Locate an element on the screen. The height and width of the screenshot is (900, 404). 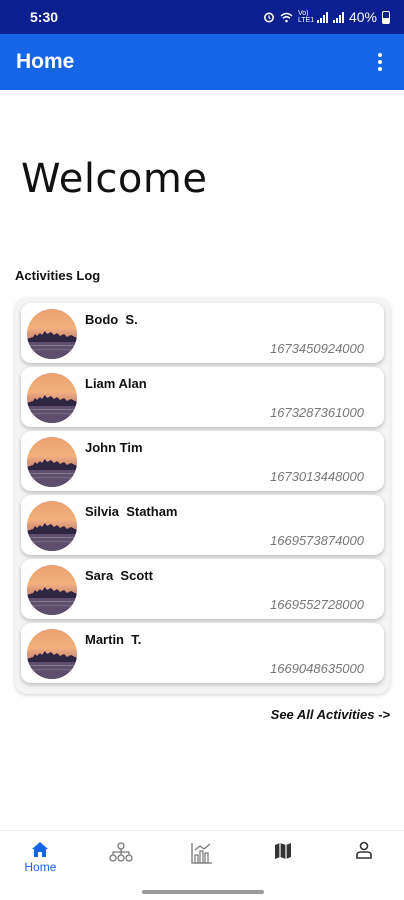
network-label: Vo) LTE1 is located at coordinates (306, 17).